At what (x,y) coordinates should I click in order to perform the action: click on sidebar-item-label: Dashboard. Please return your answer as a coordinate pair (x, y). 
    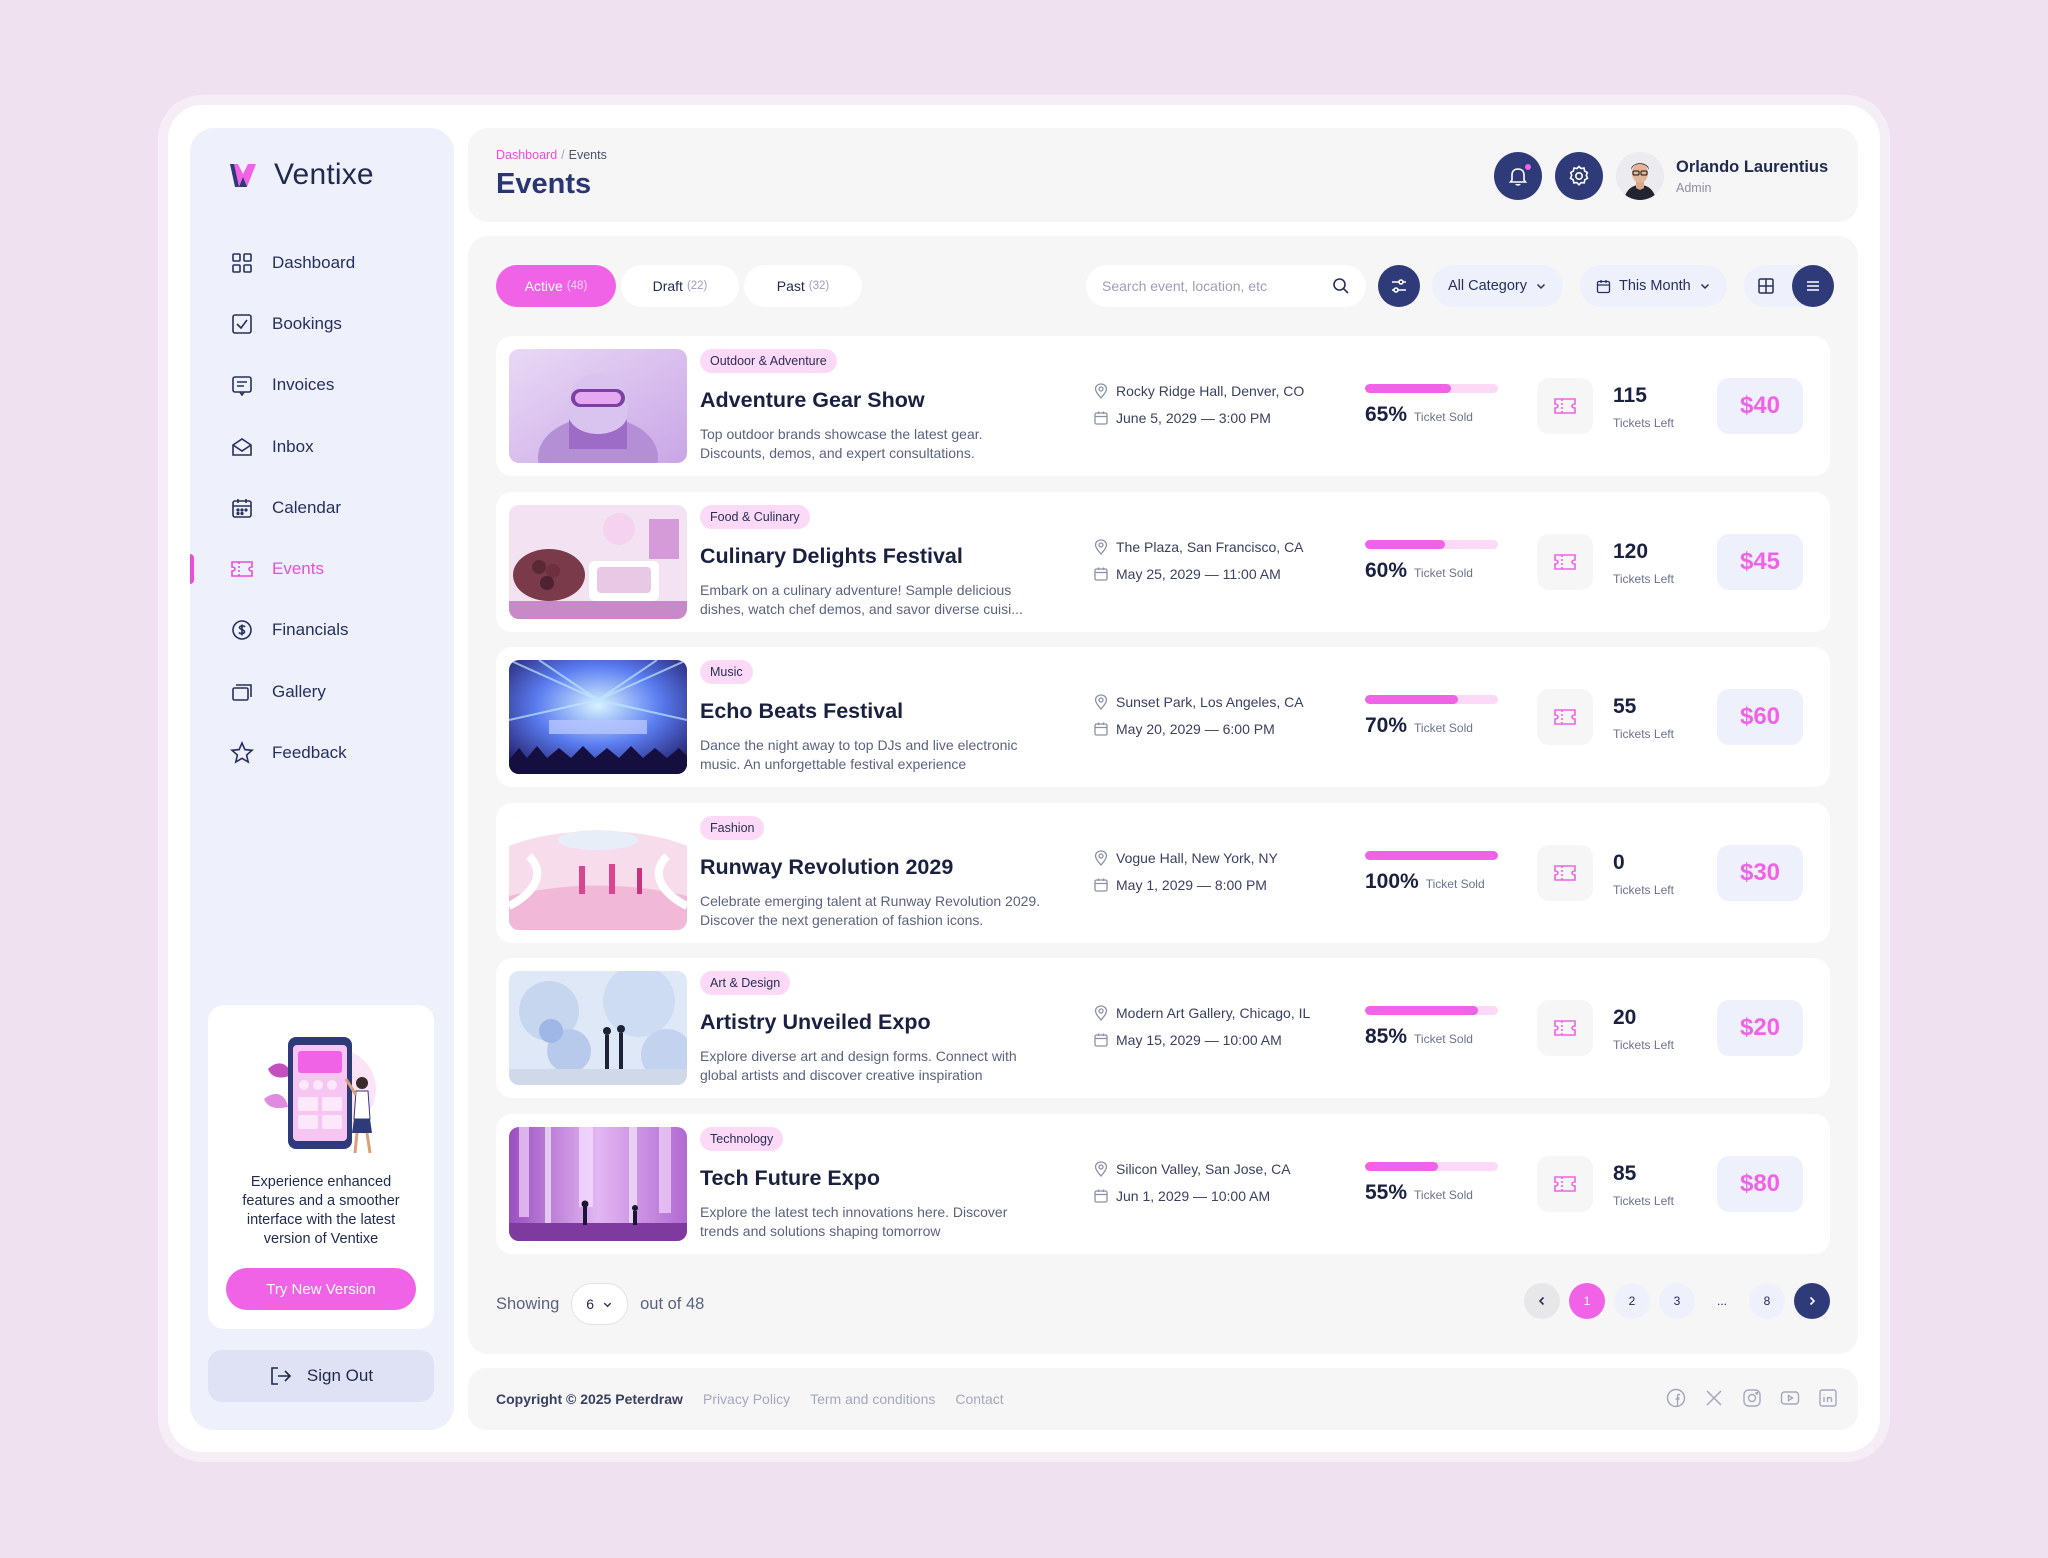
    Looking at the image, I should click on (314, 262).